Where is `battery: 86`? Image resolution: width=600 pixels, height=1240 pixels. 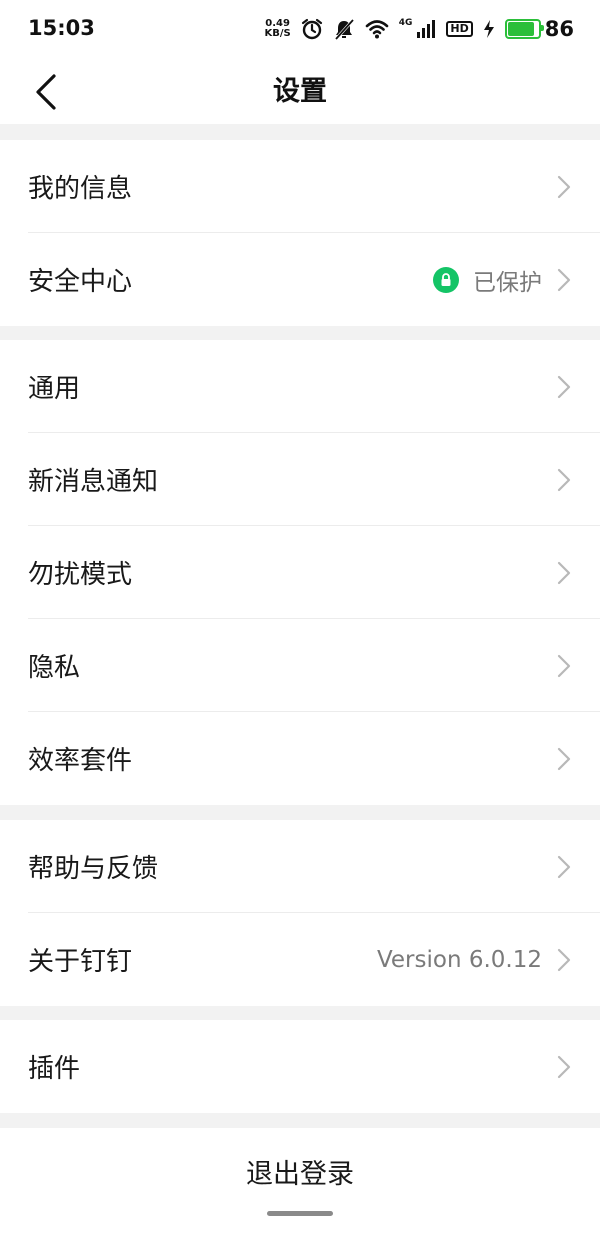 battery: 86 is located at coordinates (539, 29).